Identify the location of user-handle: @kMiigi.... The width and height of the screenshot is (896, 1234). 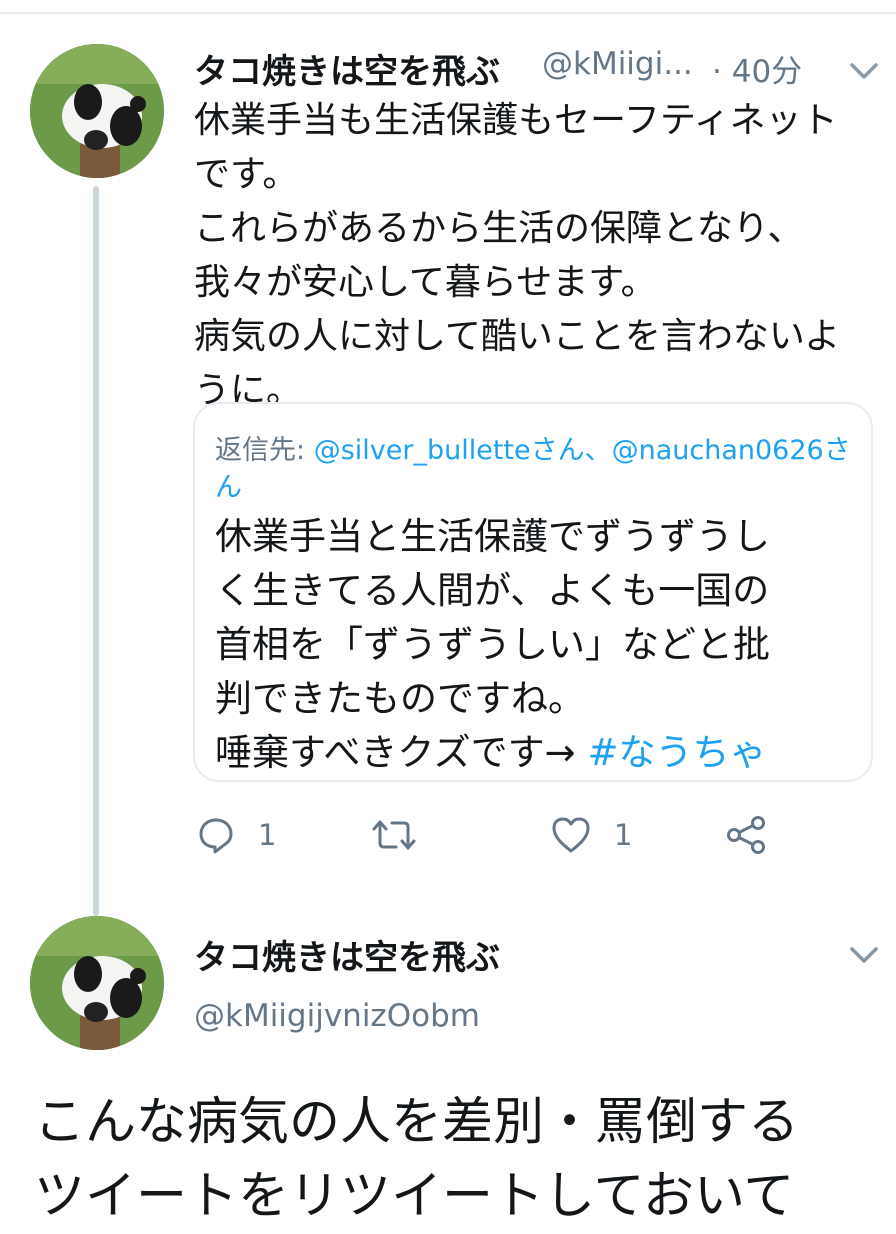
(617, 64).